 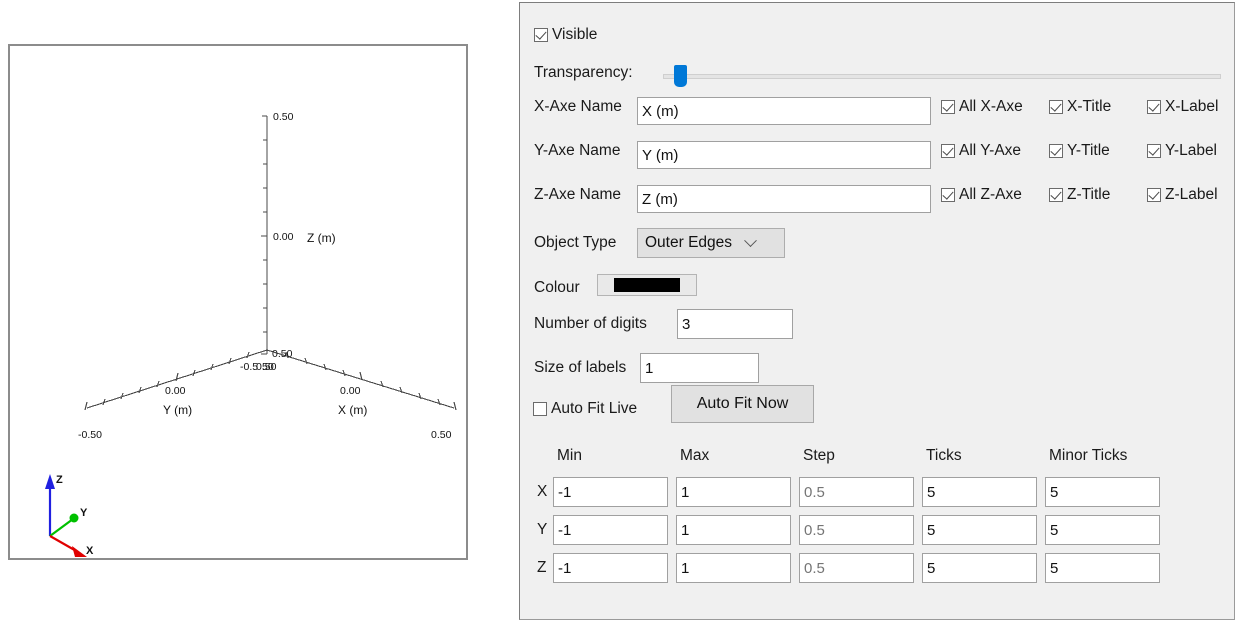 I want to click on grid-header-step: Step, so click(x=819, y=455).